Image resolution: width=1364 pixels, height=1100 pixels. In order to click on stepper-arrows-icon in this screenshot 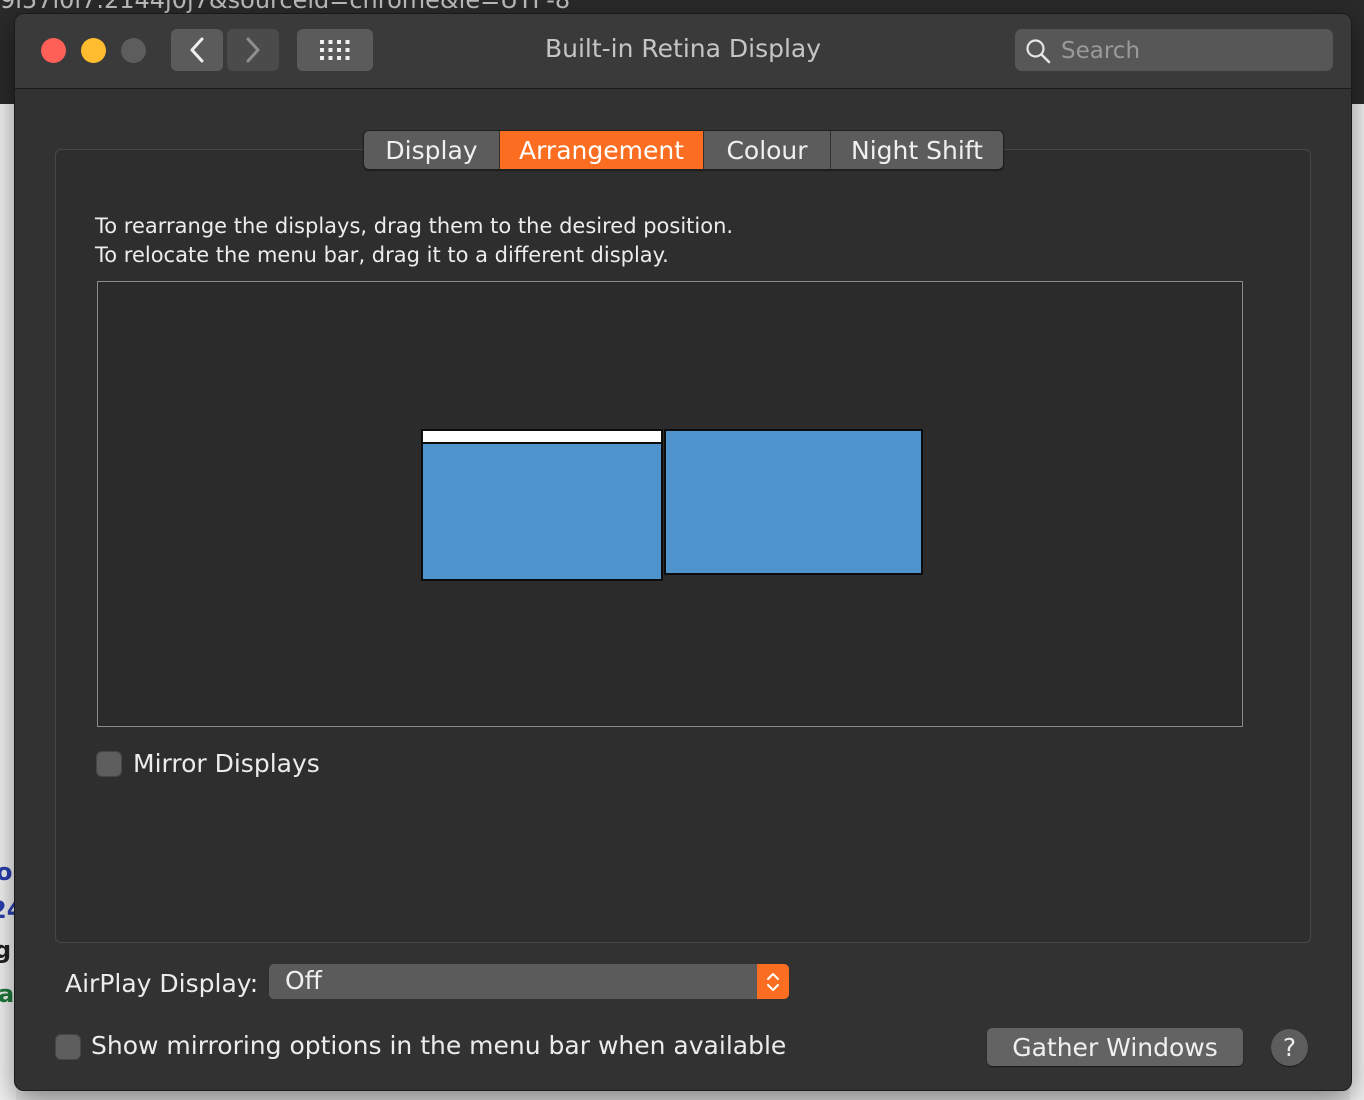, I will do `click(773, 981)`.